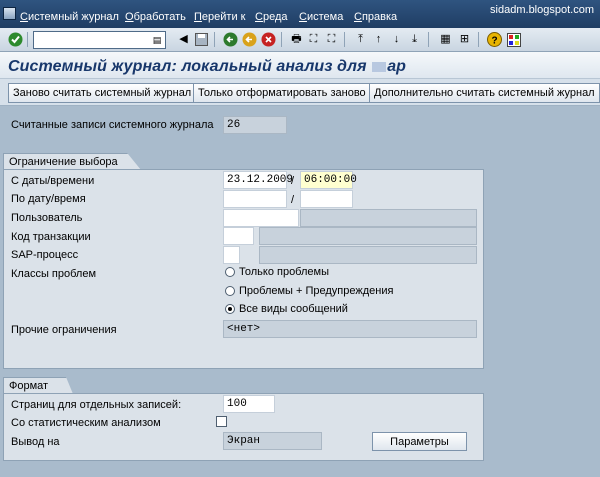 The image size is (600, 477). What do you see at coordinates (309, 291) in the screenshot?
I see `radio-problems-warnings: Проблемы + Предупреждения` at bounding box center [309, 291].